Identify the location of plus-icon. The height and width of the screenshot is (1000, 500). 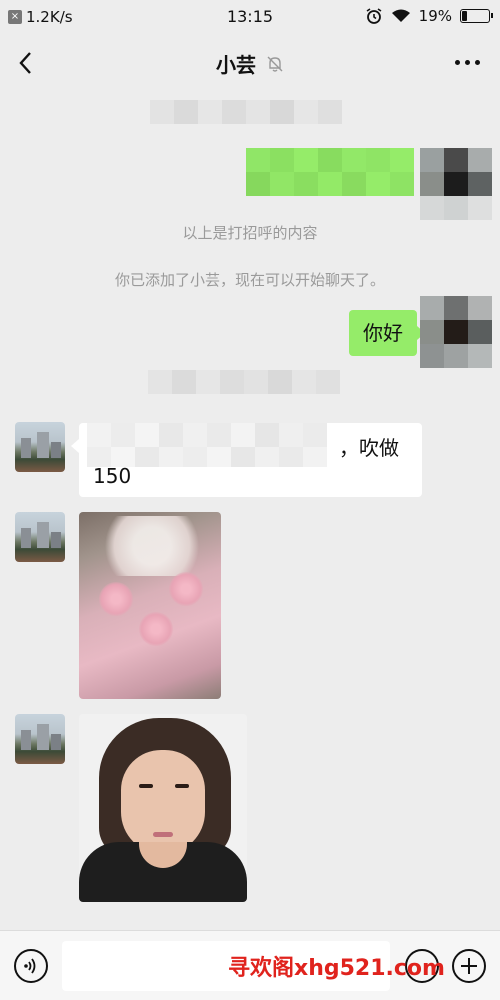
(469, 966).